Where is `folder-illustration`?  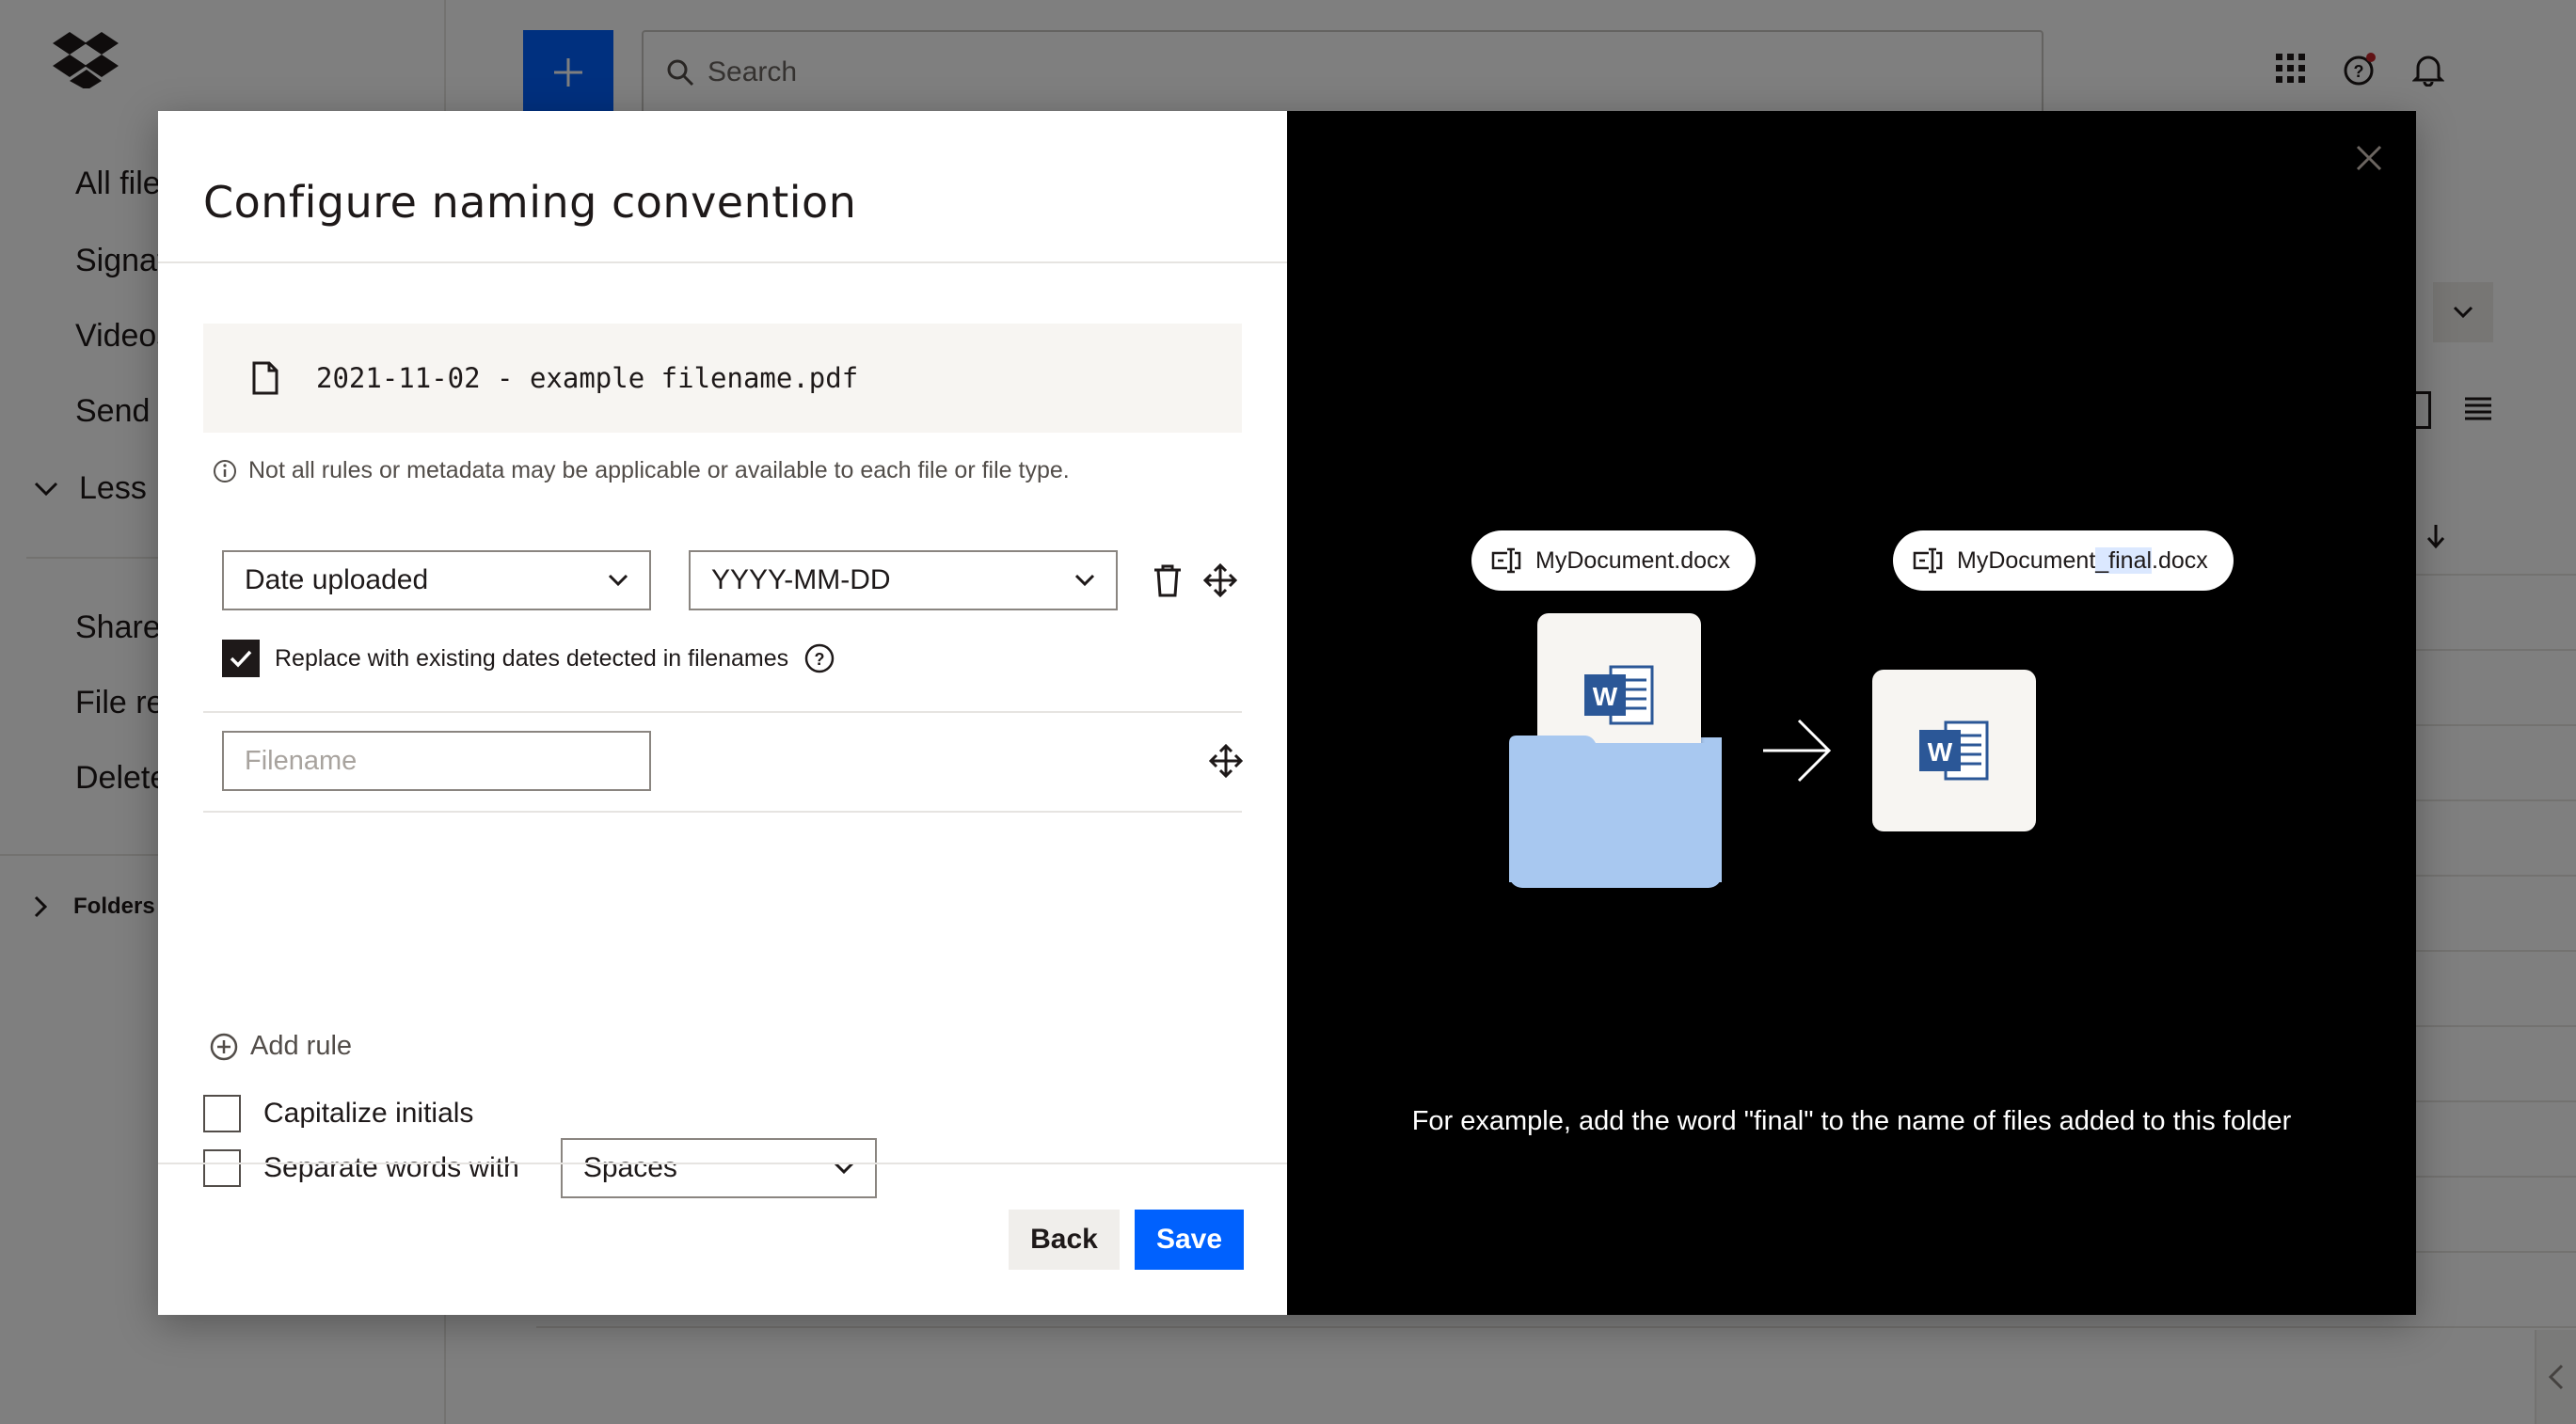
folder-illustration is located at coordinates (1615, 815).